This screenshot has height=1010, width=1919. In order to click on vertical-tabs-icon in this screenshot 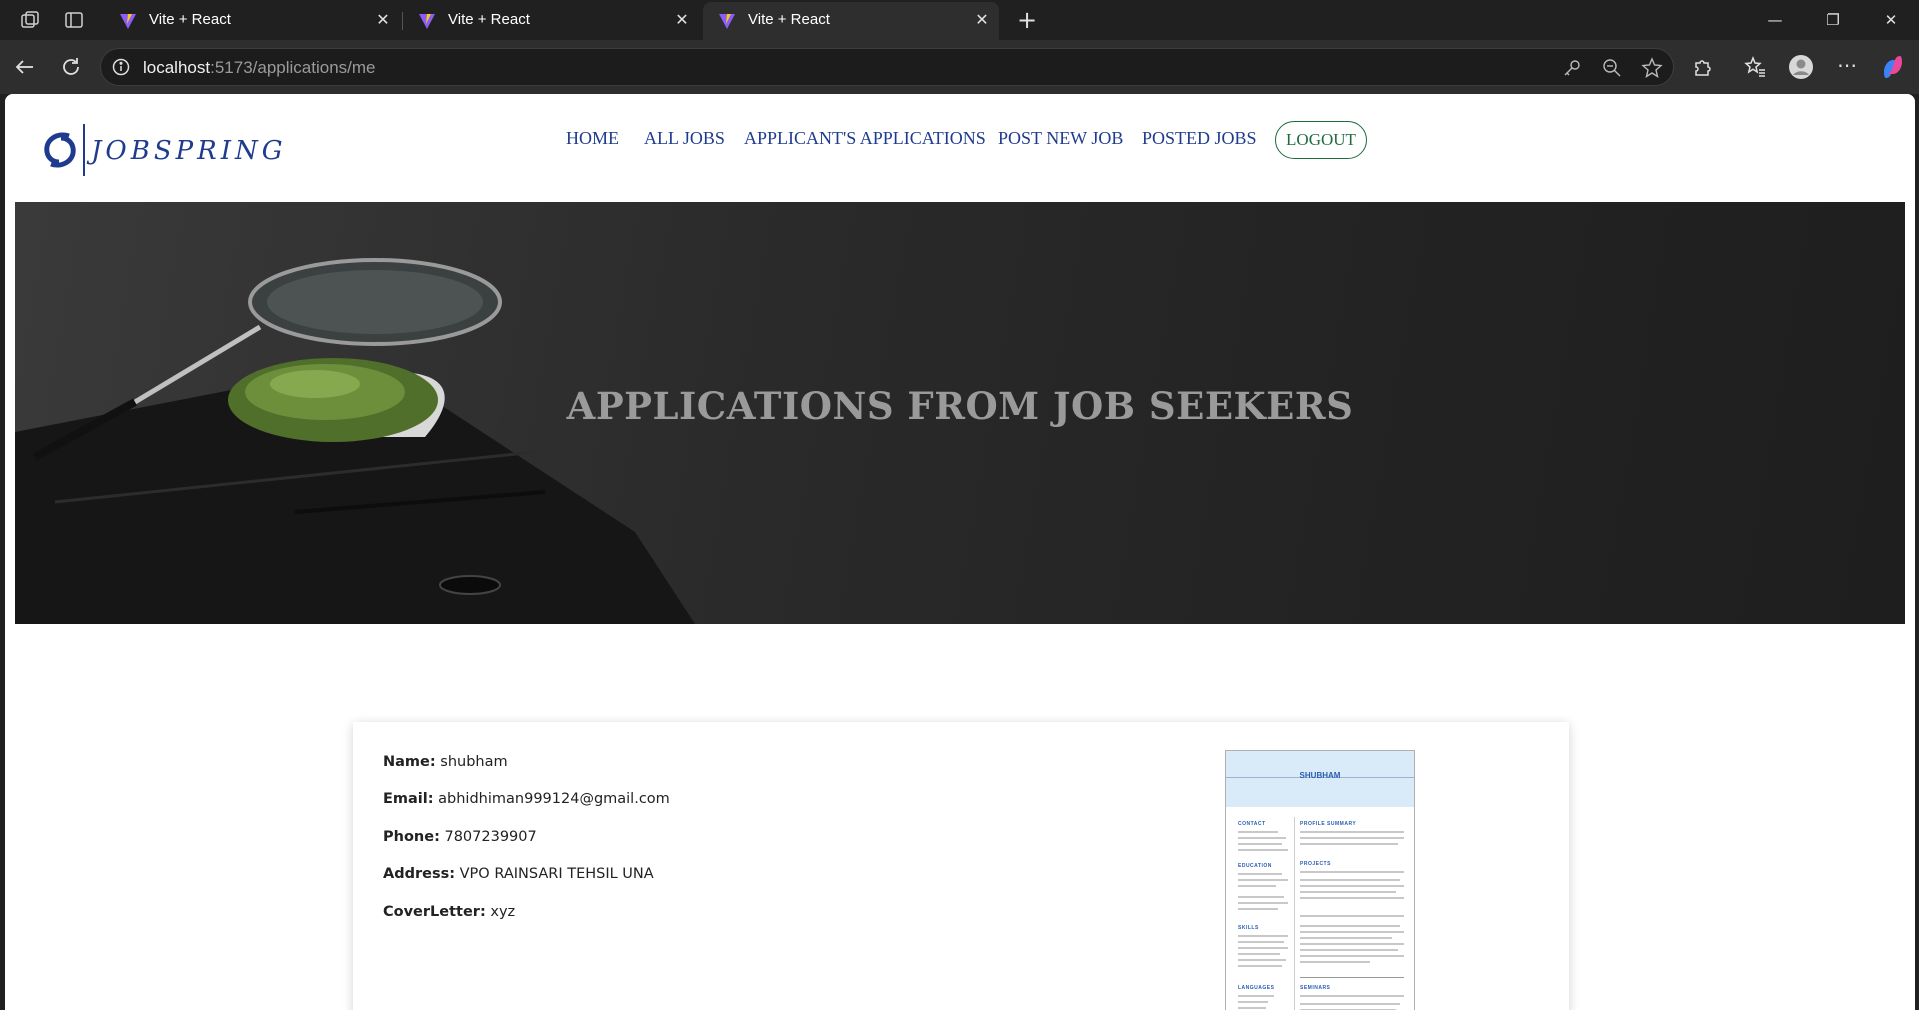, I will do `click(74, 20)`.